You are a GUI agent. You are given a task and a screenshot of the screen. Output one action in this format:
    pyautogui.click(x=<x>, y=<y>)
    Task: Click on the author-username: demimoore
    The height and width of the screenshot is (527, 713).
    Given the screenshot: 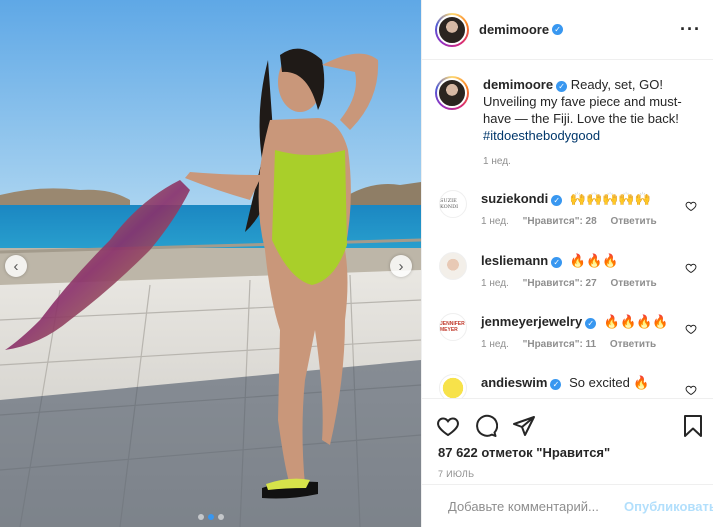 What is the action you would take?
    pyautogui.click(x=514, y=29)
    